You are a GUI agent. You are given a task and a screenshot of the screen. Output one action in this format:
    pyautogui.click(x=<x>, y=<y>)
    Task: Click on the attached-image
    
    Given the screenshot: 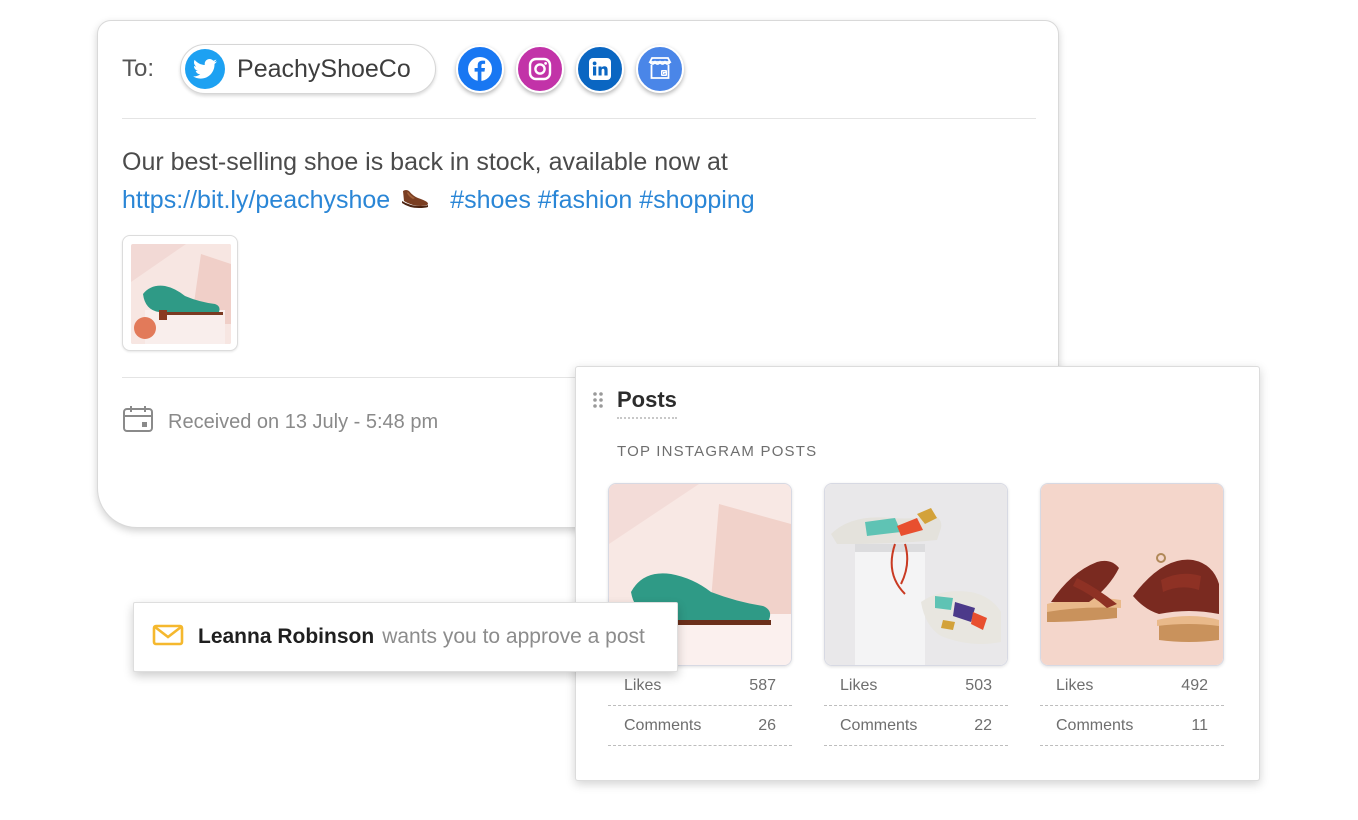 What is the action you would take?
    pyautogui.click(x=180, y=293)
    